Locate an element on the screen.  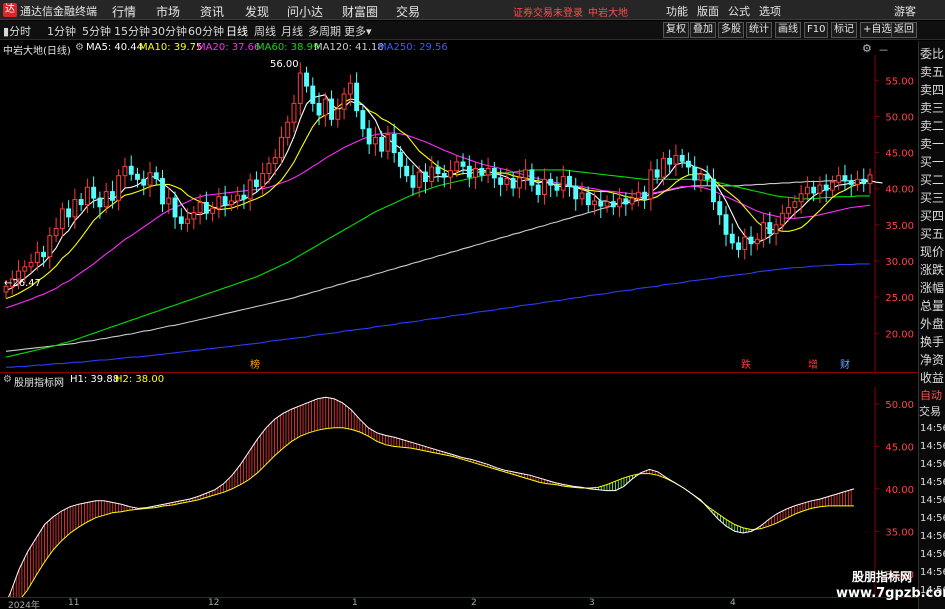
sidebar-item-change: 涨跌 is located at coordinates (932, 270).